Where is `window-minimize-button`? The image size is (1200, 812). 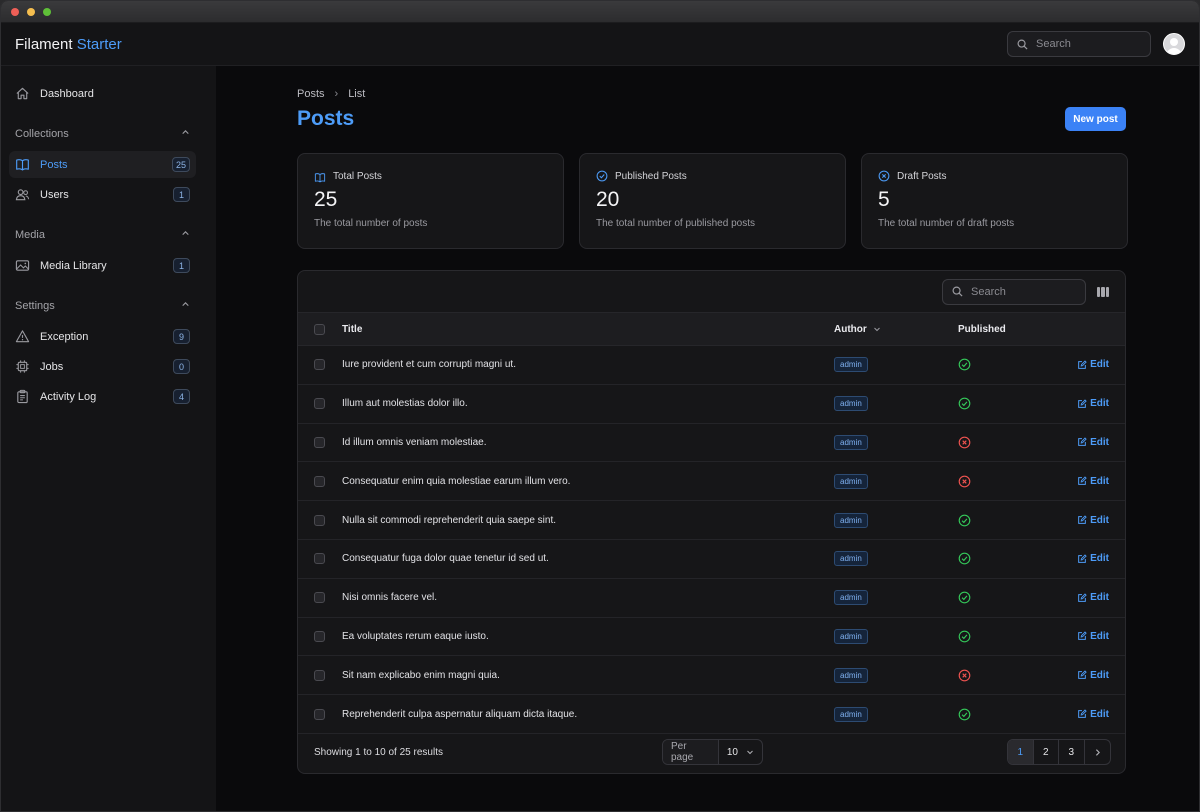 window-minimize-button is located at coordinates (31, 11).